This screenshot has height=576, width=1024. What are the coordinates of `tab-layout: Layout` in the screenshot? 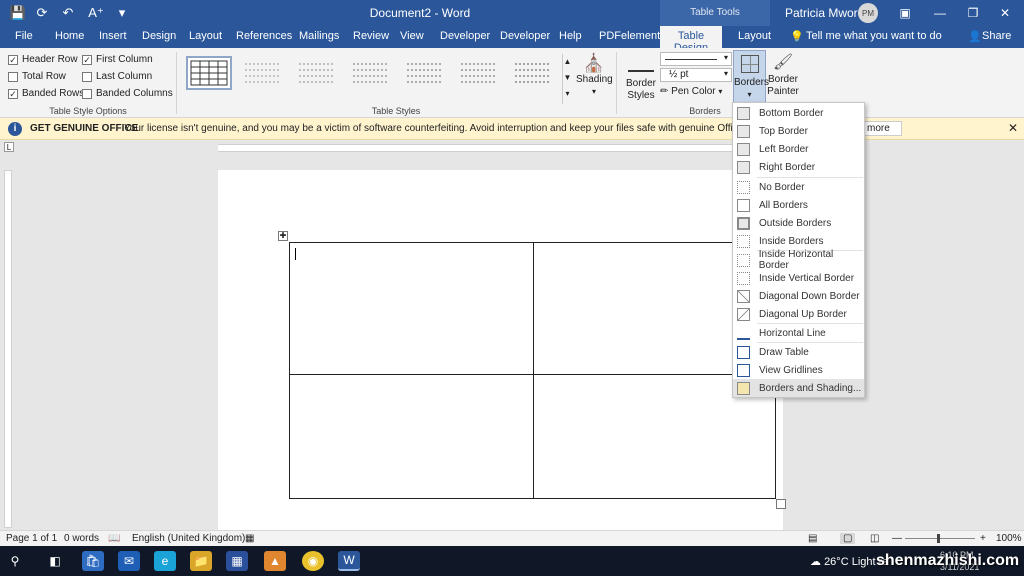 It's located at (205, 36).